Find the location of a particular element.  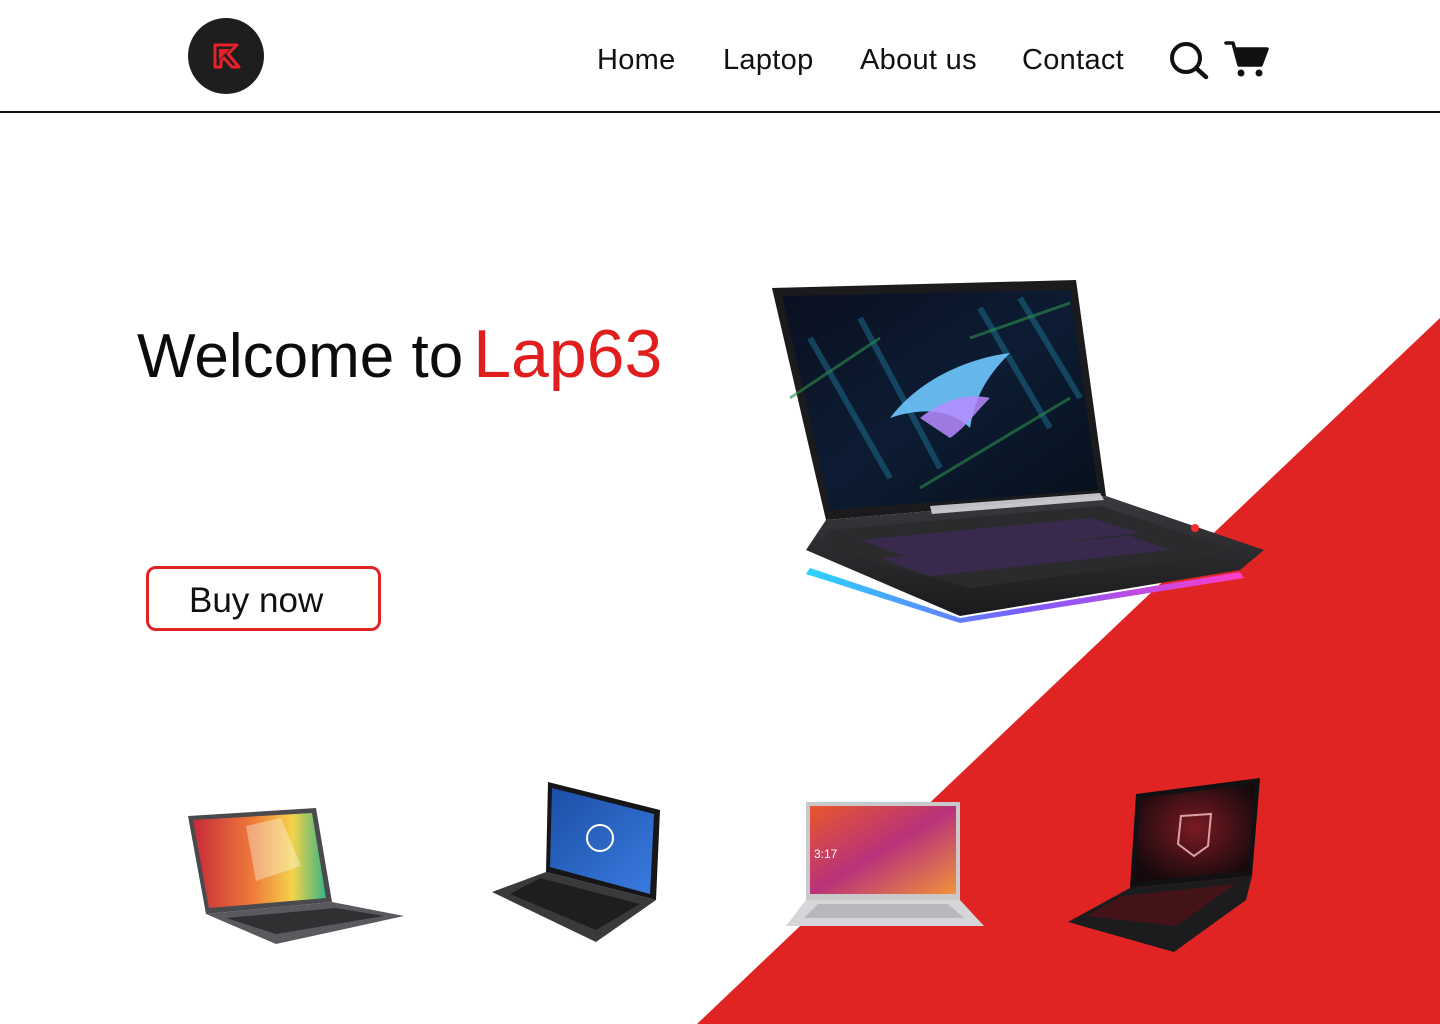

buy-now-button: Buy now is located at coordinates (263, 598).